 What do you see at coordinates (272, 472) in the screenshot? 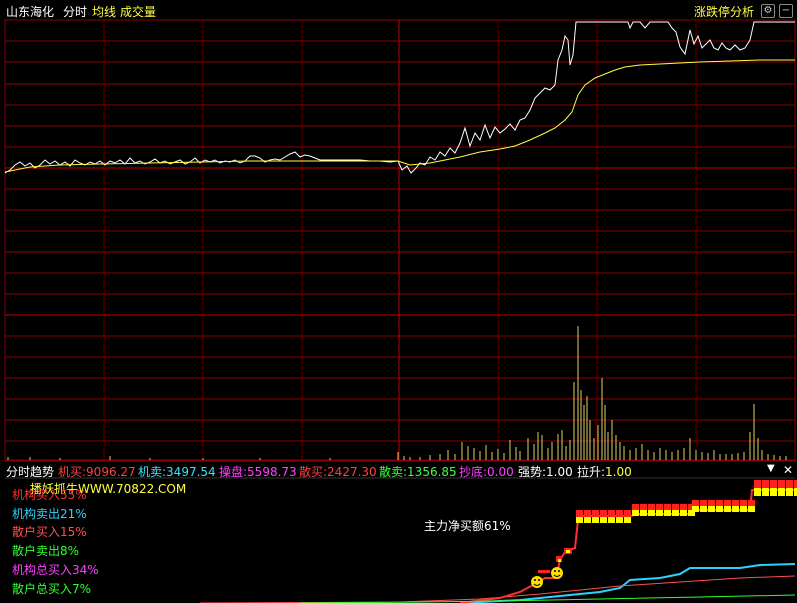
I see `indicator-value: 5598.73` at bounding box center [272, 472].